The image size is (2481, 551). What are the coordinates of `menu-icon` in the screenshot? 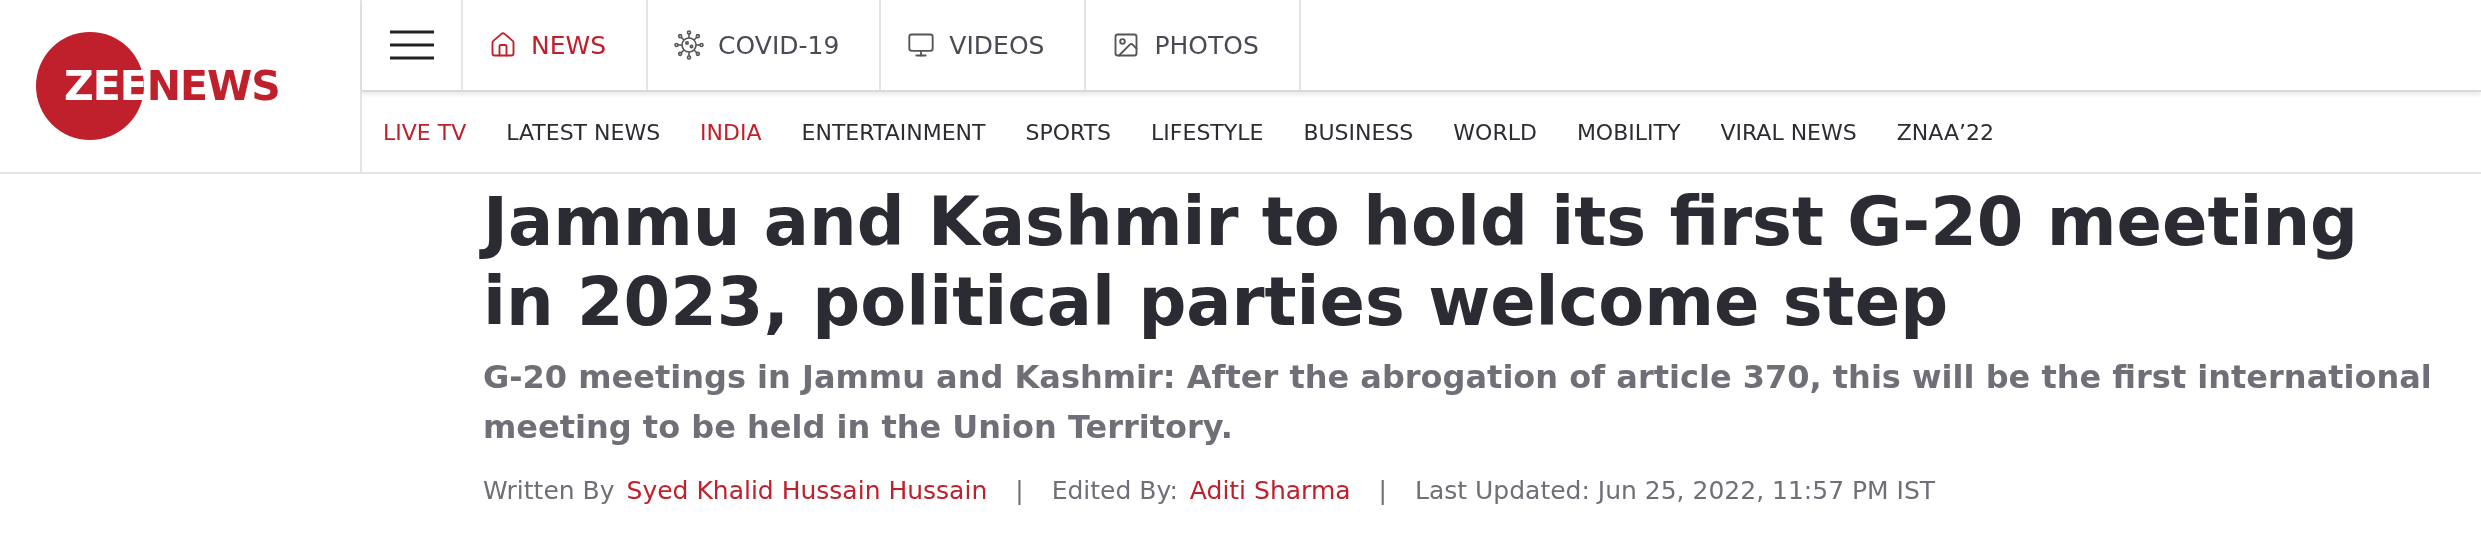 It's located at (411, 45).